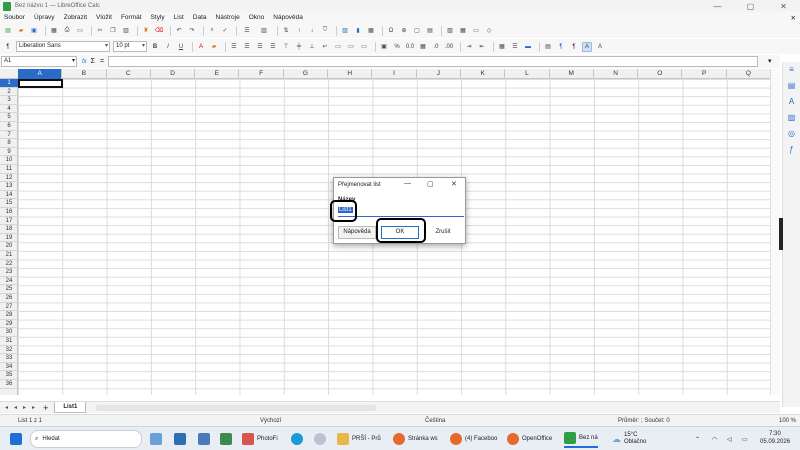 This screenshot has width=800, height=450. Describe the element at coordinates (9, 186) in the screenshot. I see `row-header-13: 13` at that location.